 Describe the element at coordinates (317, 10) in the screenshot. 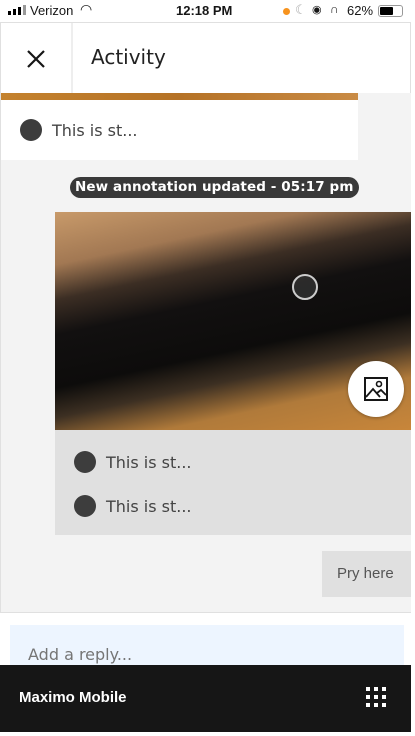

I see `rotation-lock-icon: ◉` at that location.